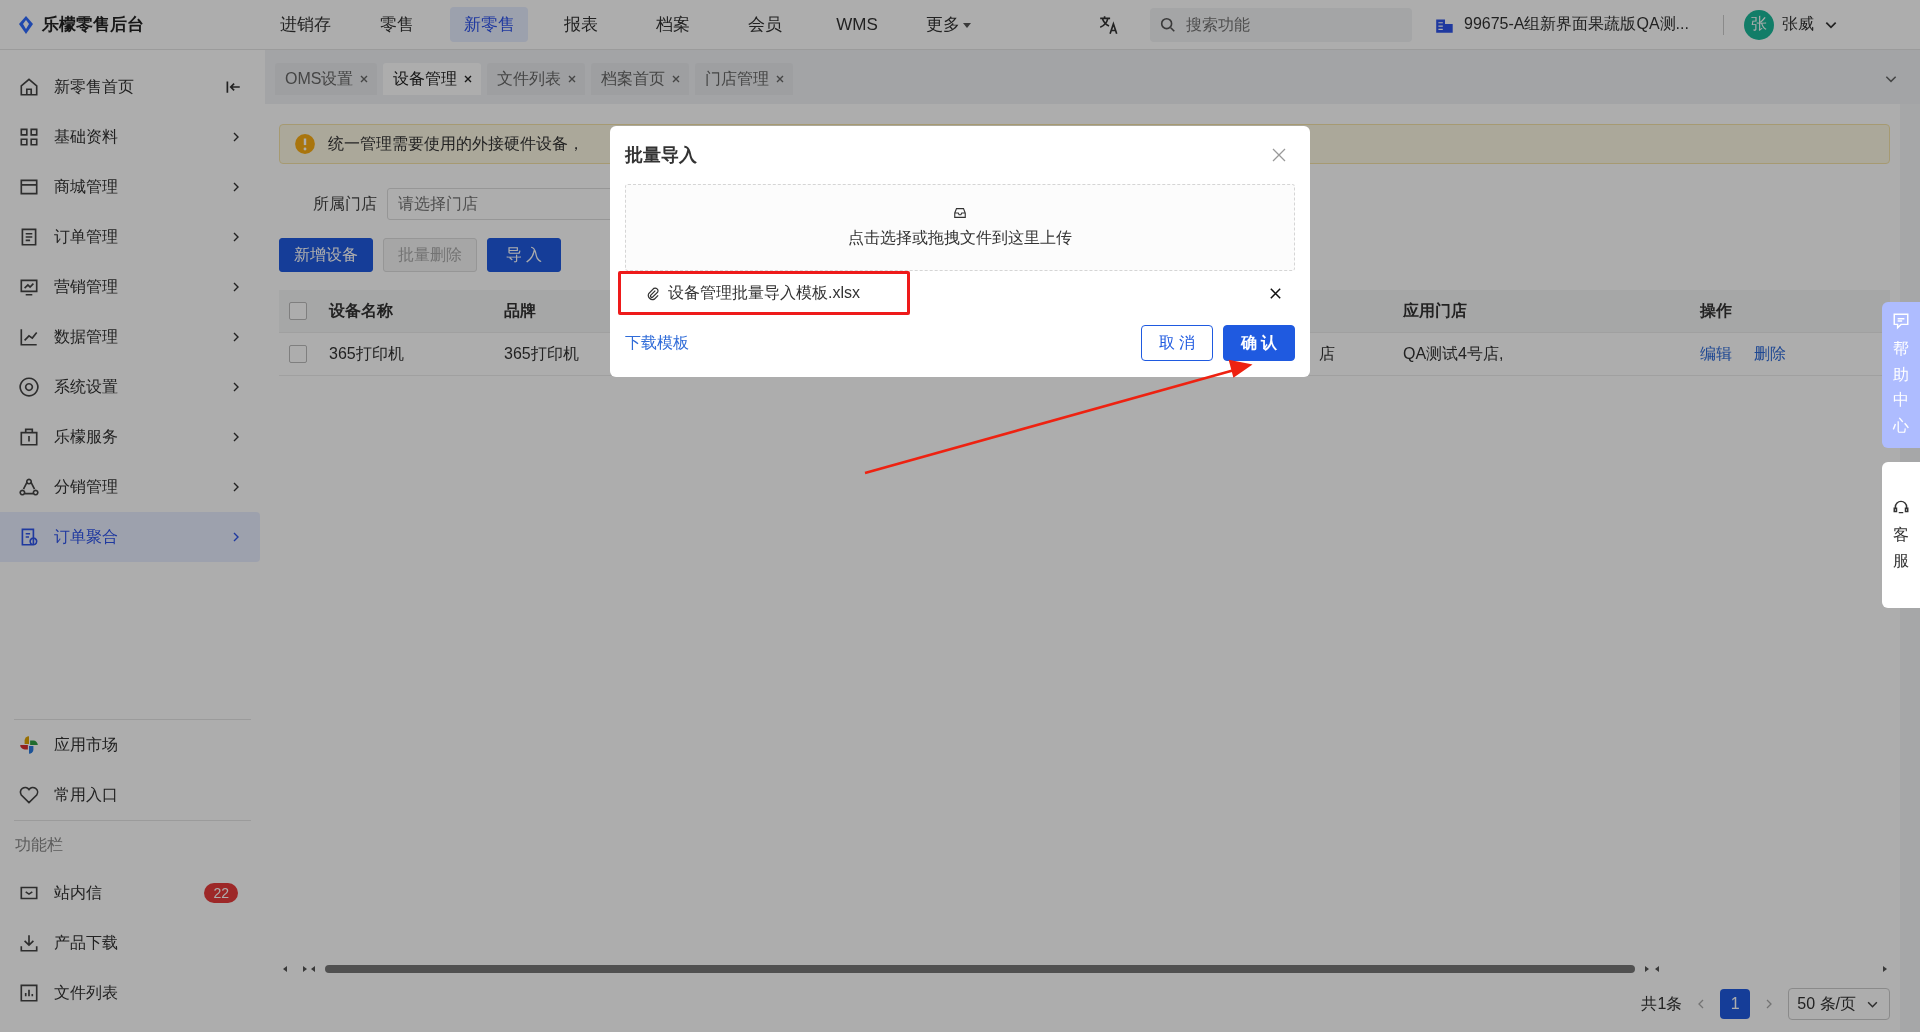 Image resolution: width=1920 pixels, height=1032 pixels. I want to click on sidebar-item: 站内信 22, so click(130, 893).